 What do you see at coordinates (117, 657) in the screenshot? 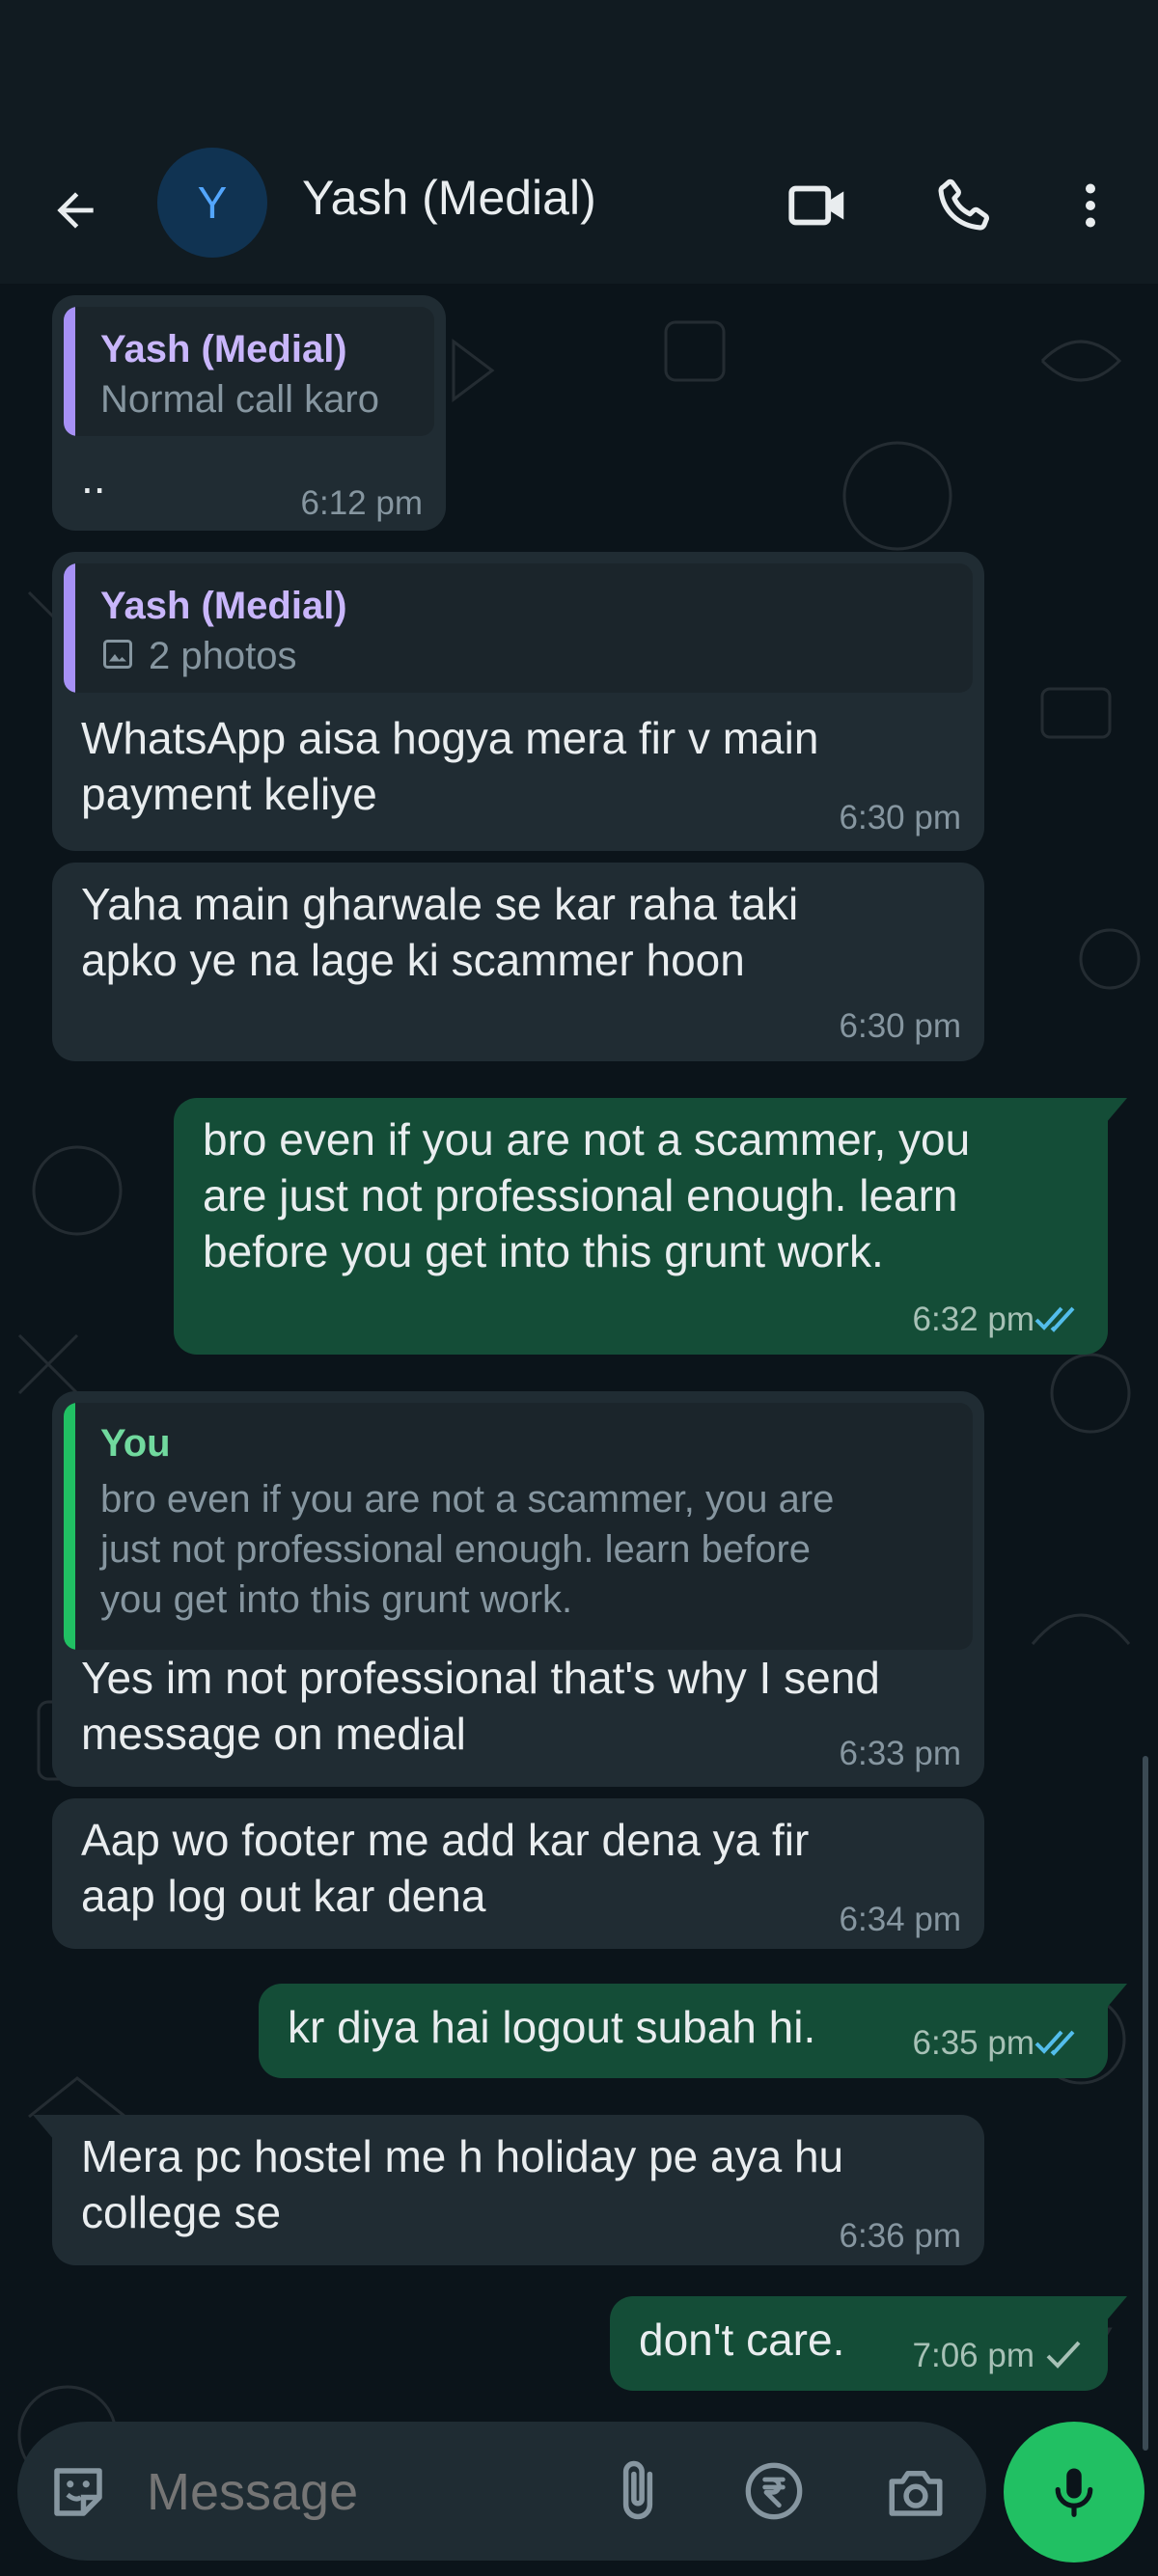
I see `photo-icon` at bounding box center [117, 657].